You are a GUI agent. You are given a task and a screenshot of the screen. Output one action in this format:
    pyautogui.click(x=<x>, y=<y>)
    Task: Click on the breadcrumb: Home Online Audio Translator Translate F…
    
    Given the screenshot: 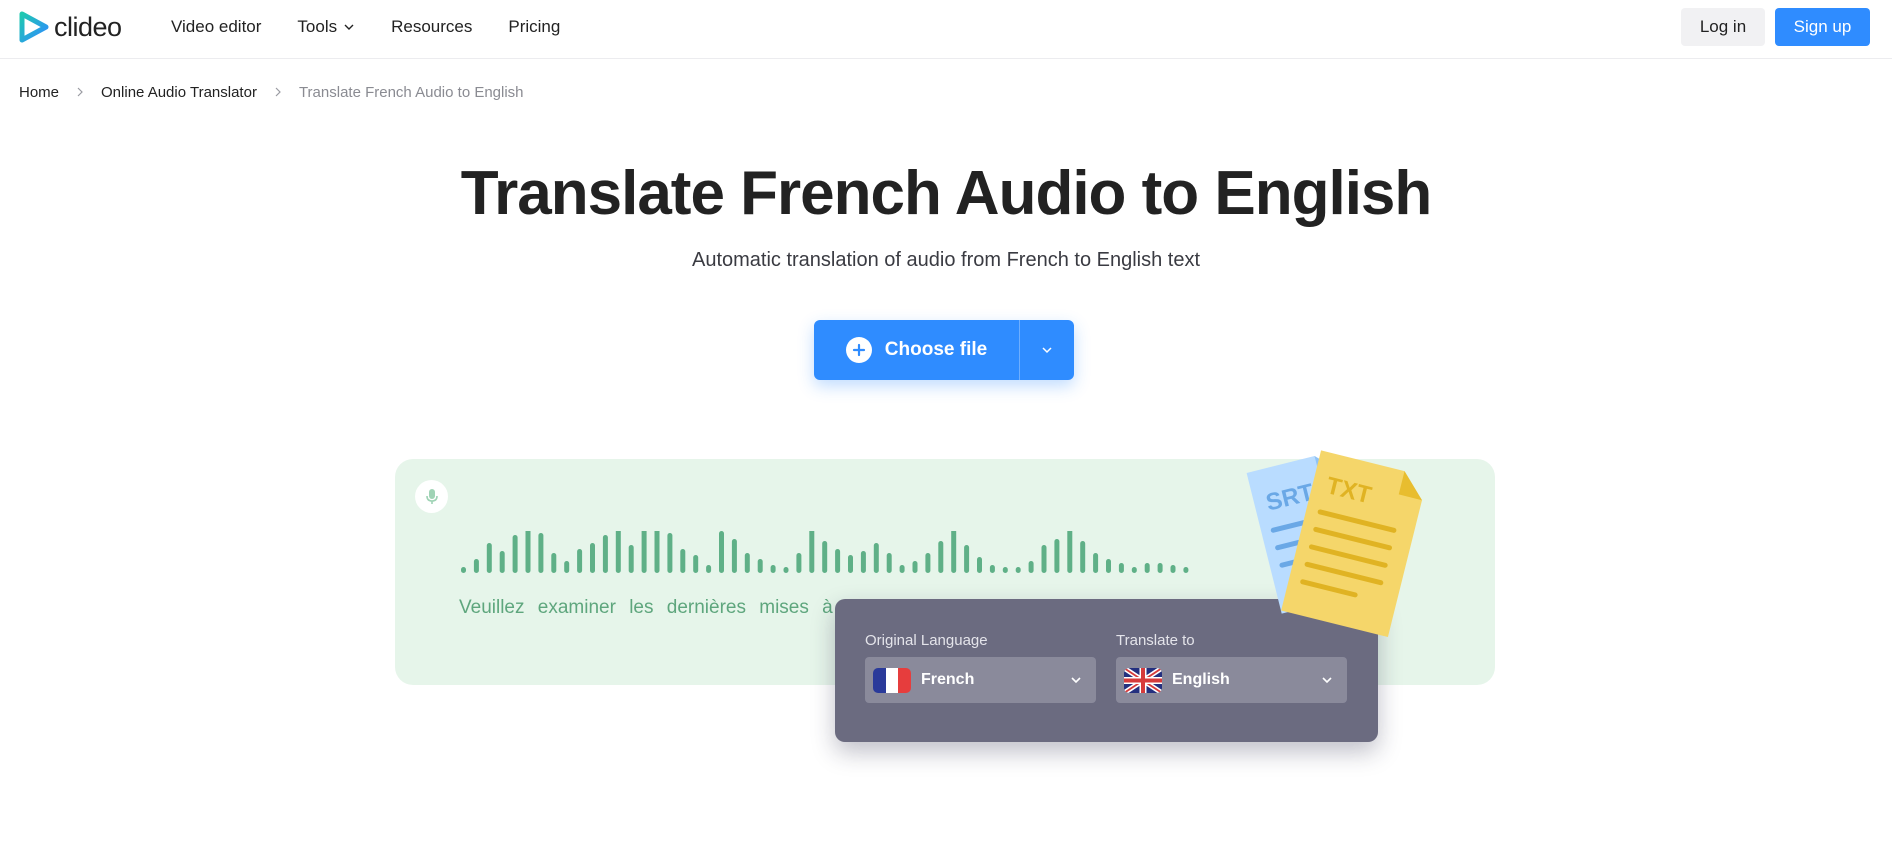 What is the action you would take?
    pyautogui.click(x=271, y=92)
    